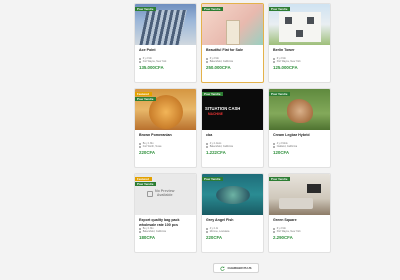  Describe the element at coordinates (232, 52) in the screenshot. I see `listing-title: Beautiful Flat for Sale` at that location.